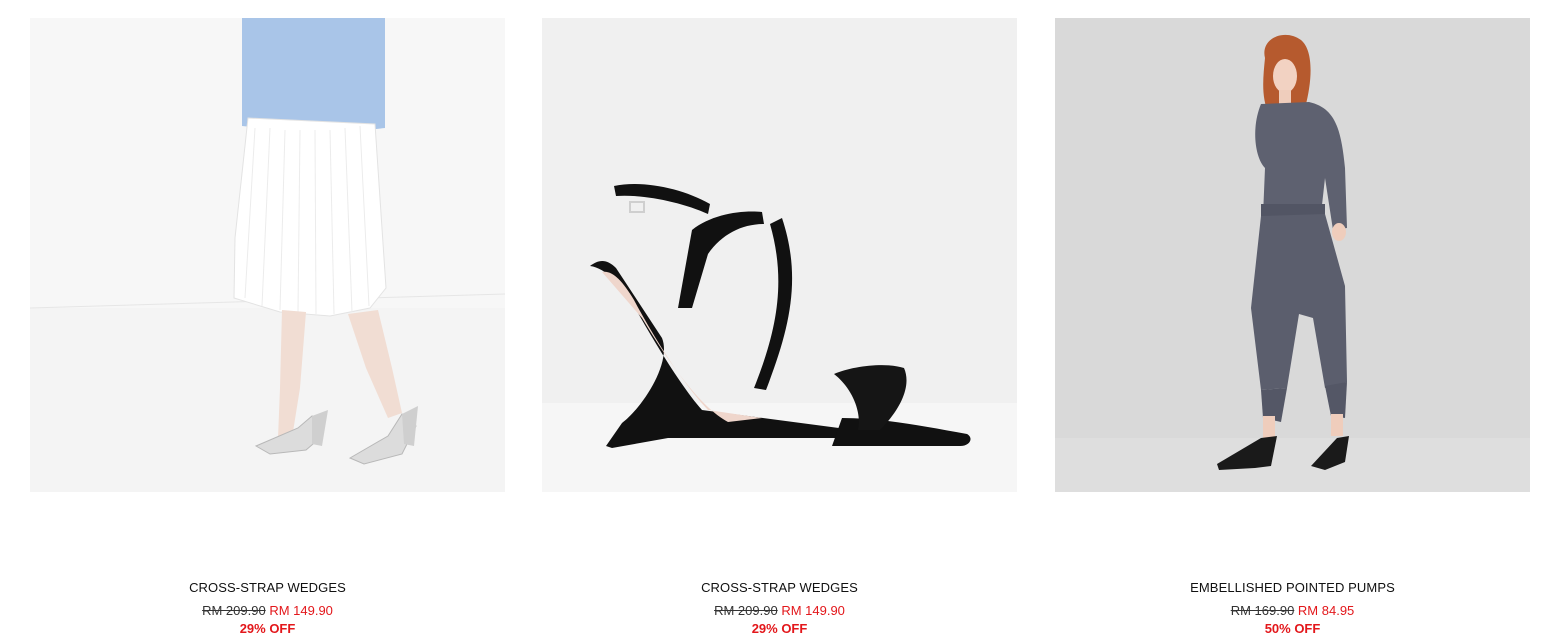 Image resolution: width=1553 pixels, height=644 pixels. I want to click on product-name: EMBELLISHED POINTED PUMPS, so click(1292, 588).